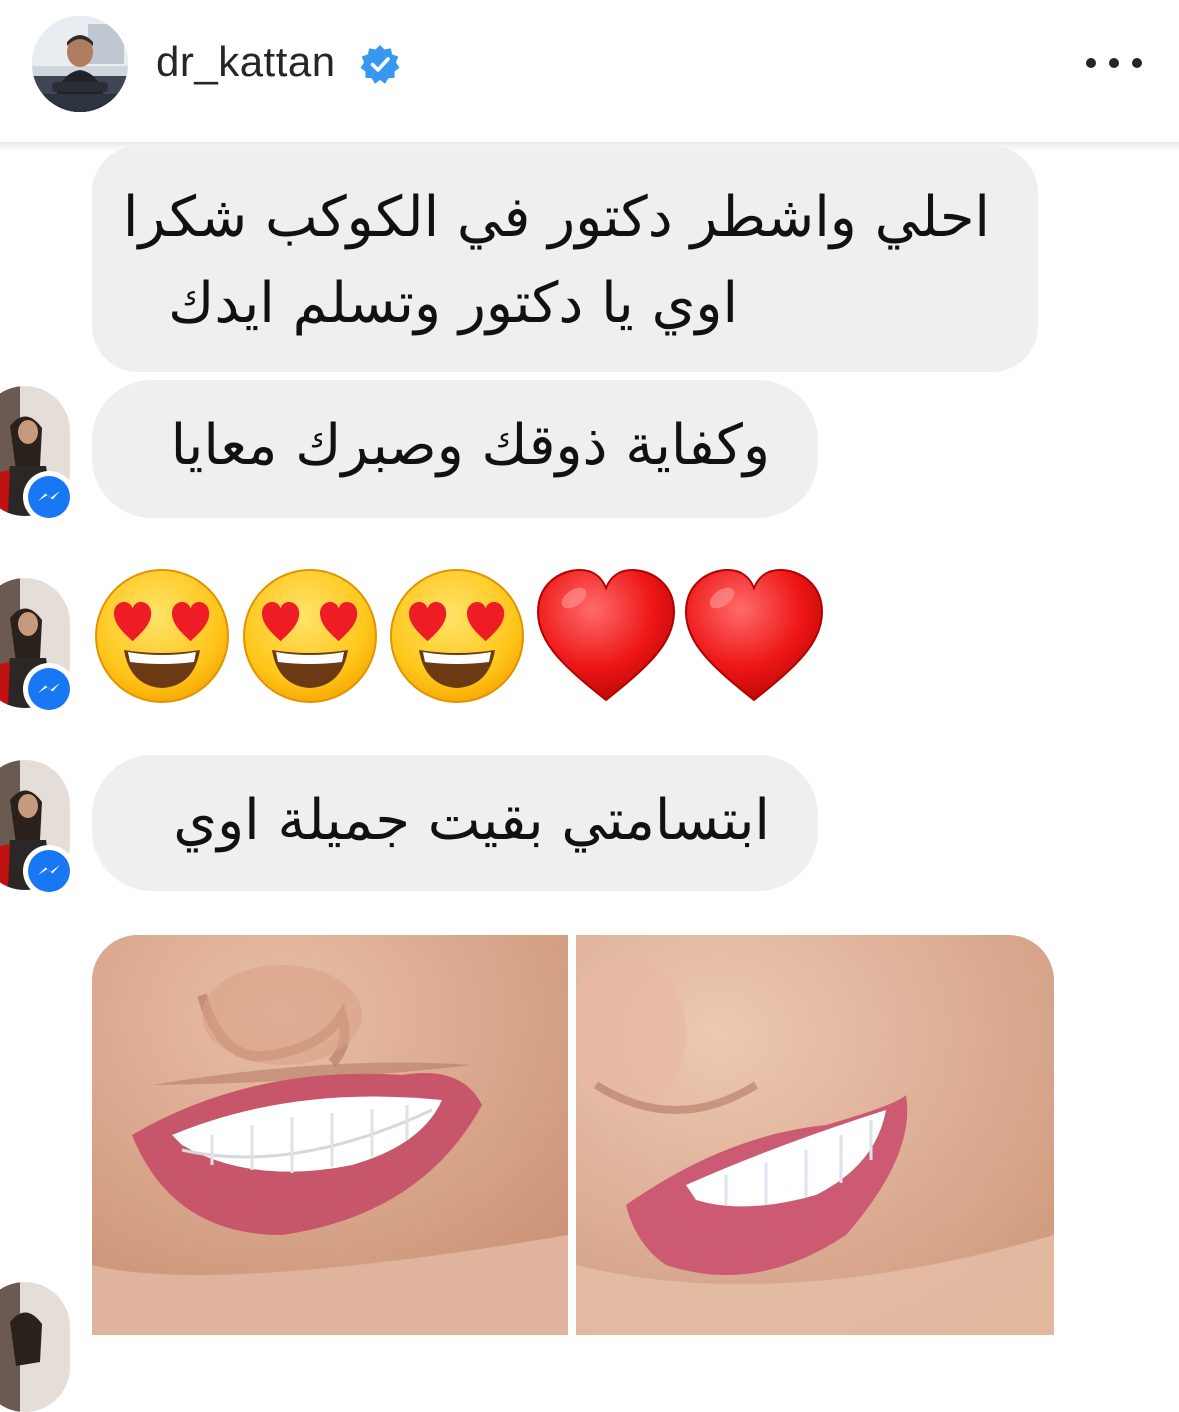 The height and width of the screenshot is (1412, 1179). I want to click on message-text-line: اوي يا دكتور وتسلم ايدك, so click(453, 303).